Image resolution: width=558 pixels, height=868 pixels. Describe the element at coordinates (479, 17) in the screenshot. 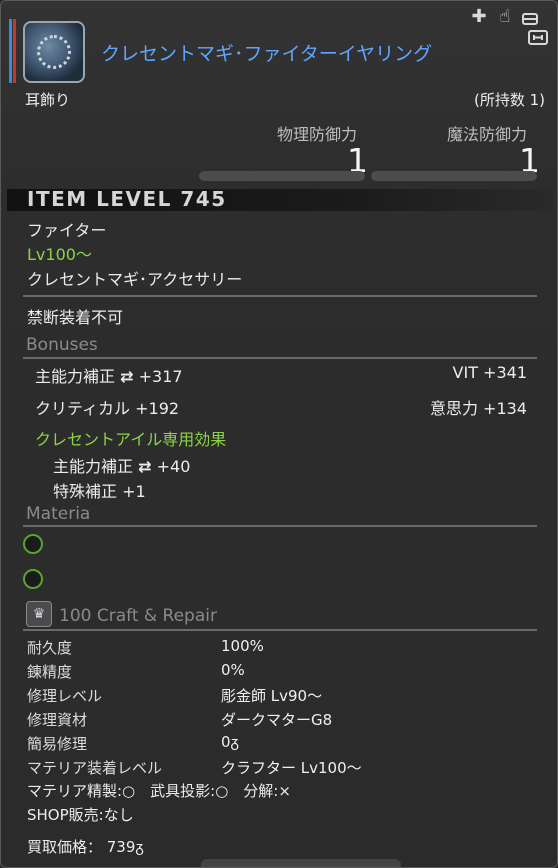

I see `plus-icon: ✚` at that location.